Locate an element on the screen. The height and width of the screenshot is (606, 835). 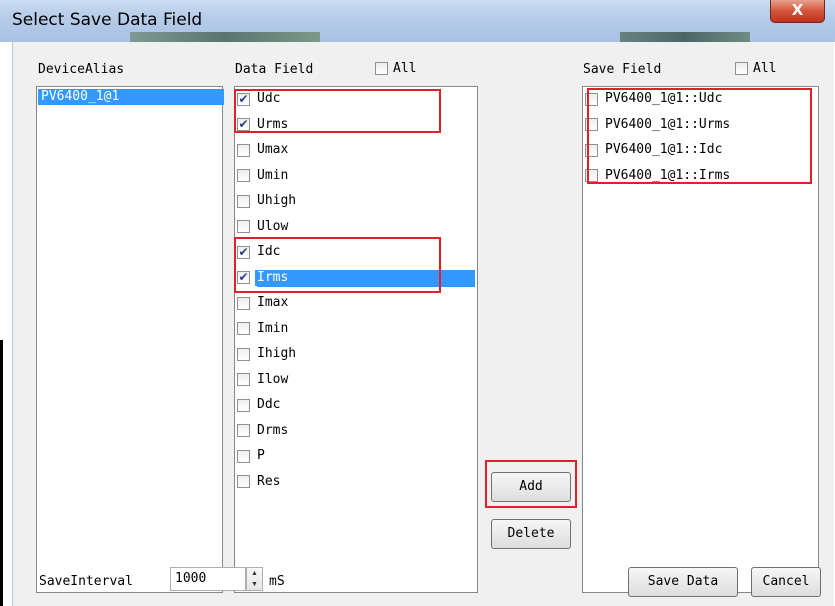
data-field-item-label: Ihigh is located at coordinates (277, 353).